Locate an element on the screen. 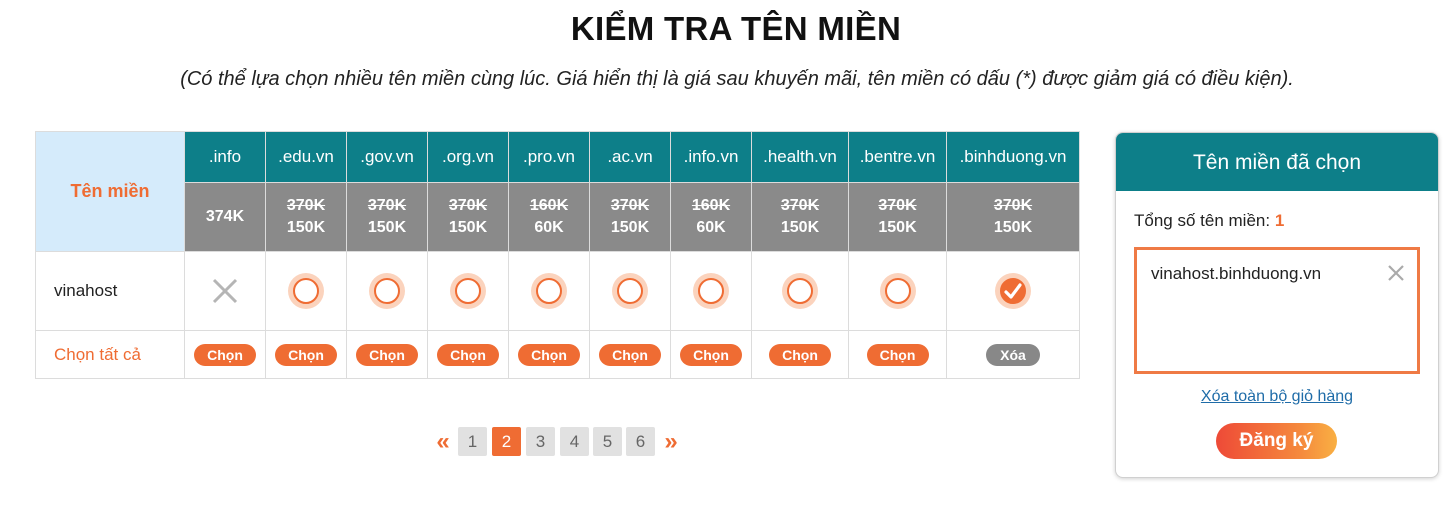 Image resolution: width=1444 pixels, height=508 pixels. unavailable-x-icon is located at coordinates (225, 291).